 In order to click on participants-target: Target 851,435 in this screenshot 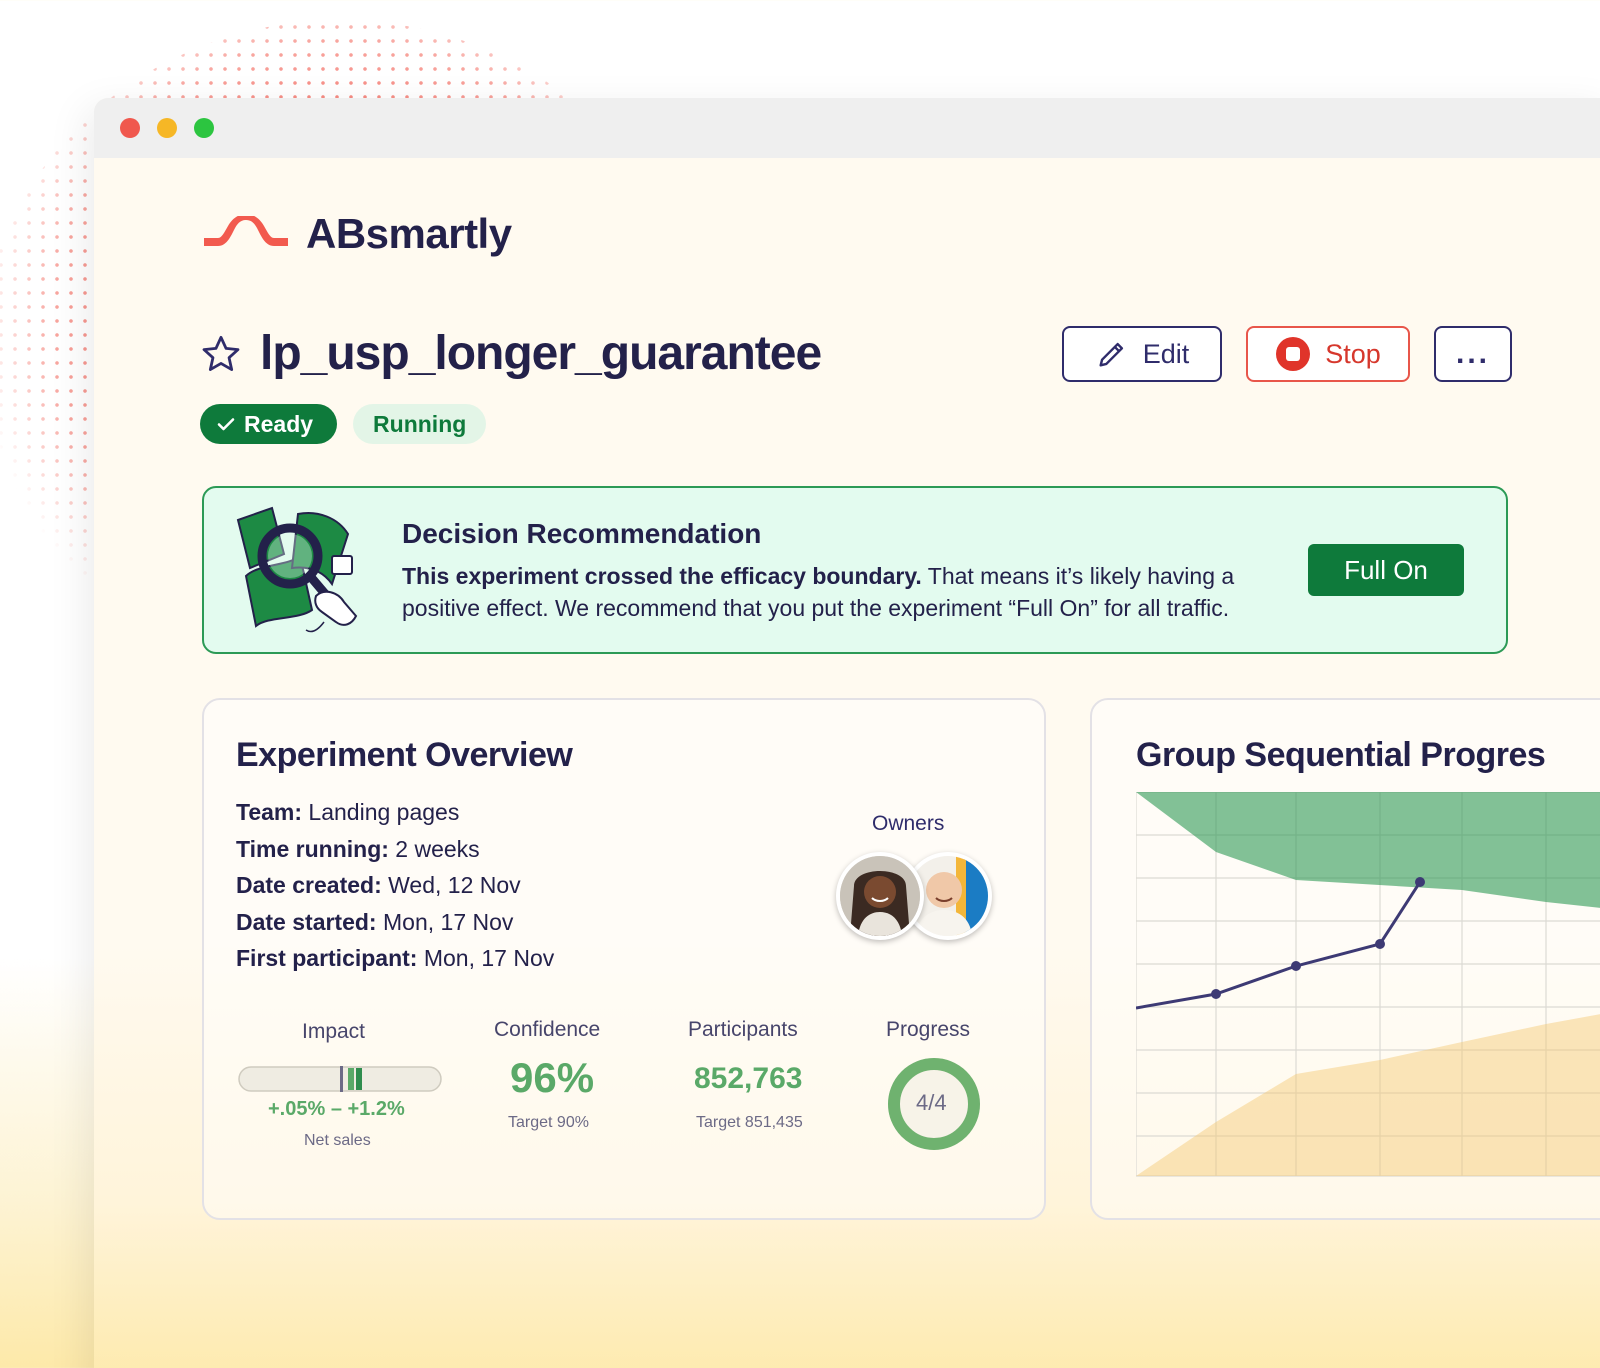, I will do `click(749, 1122)`.